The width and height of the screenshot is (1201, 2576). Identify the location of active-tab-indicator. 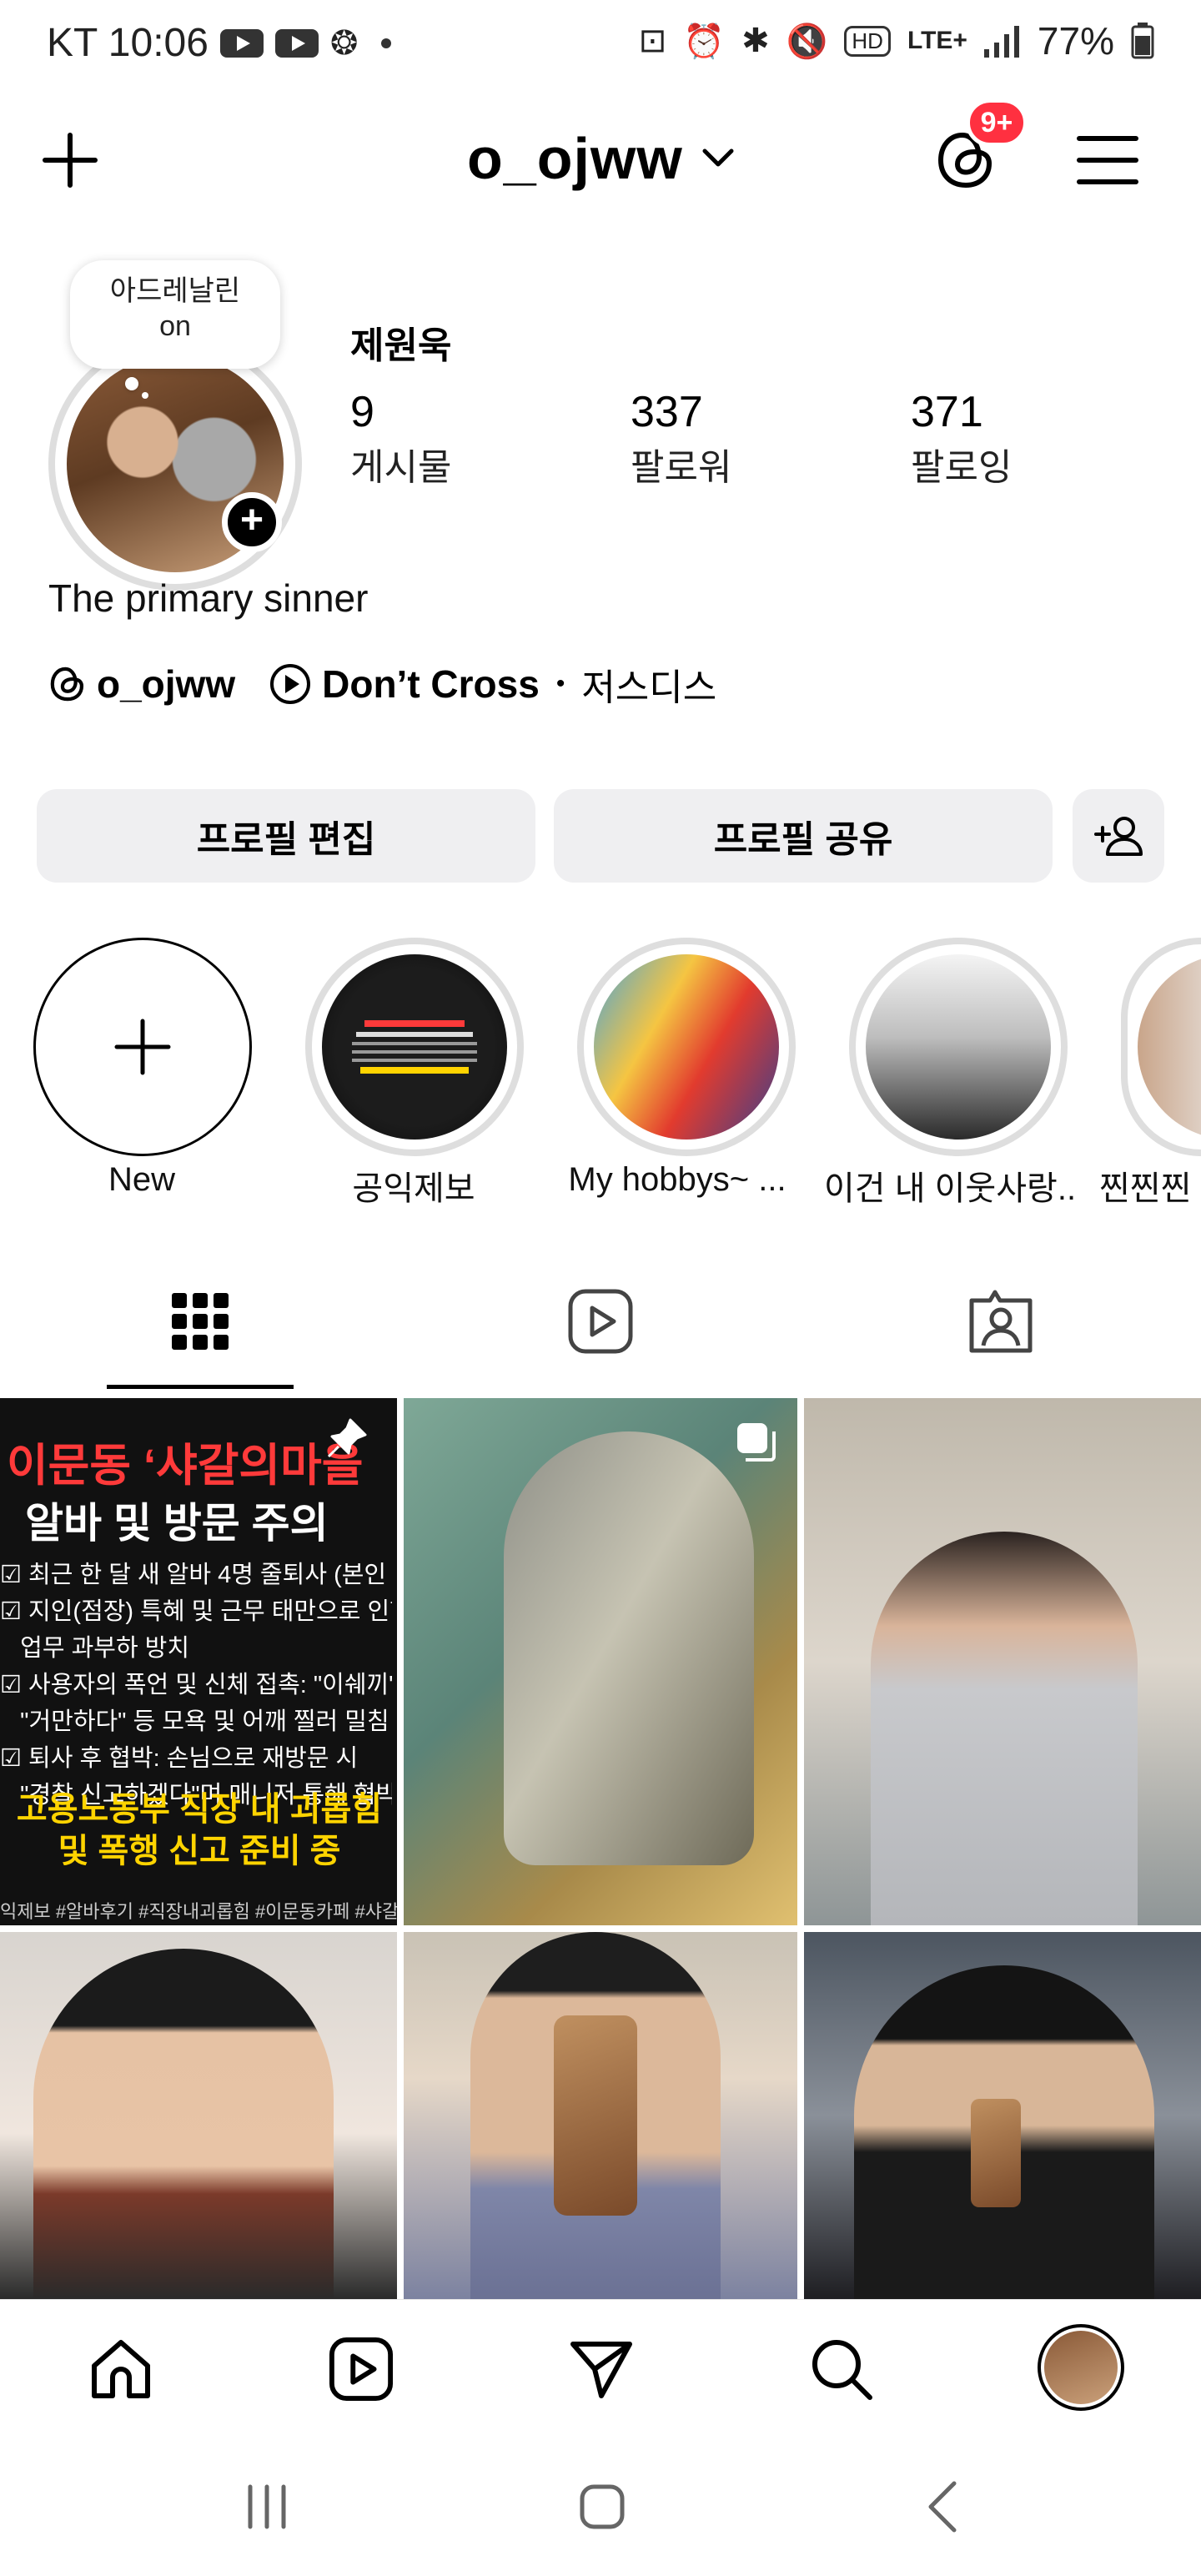
(201, 1387).